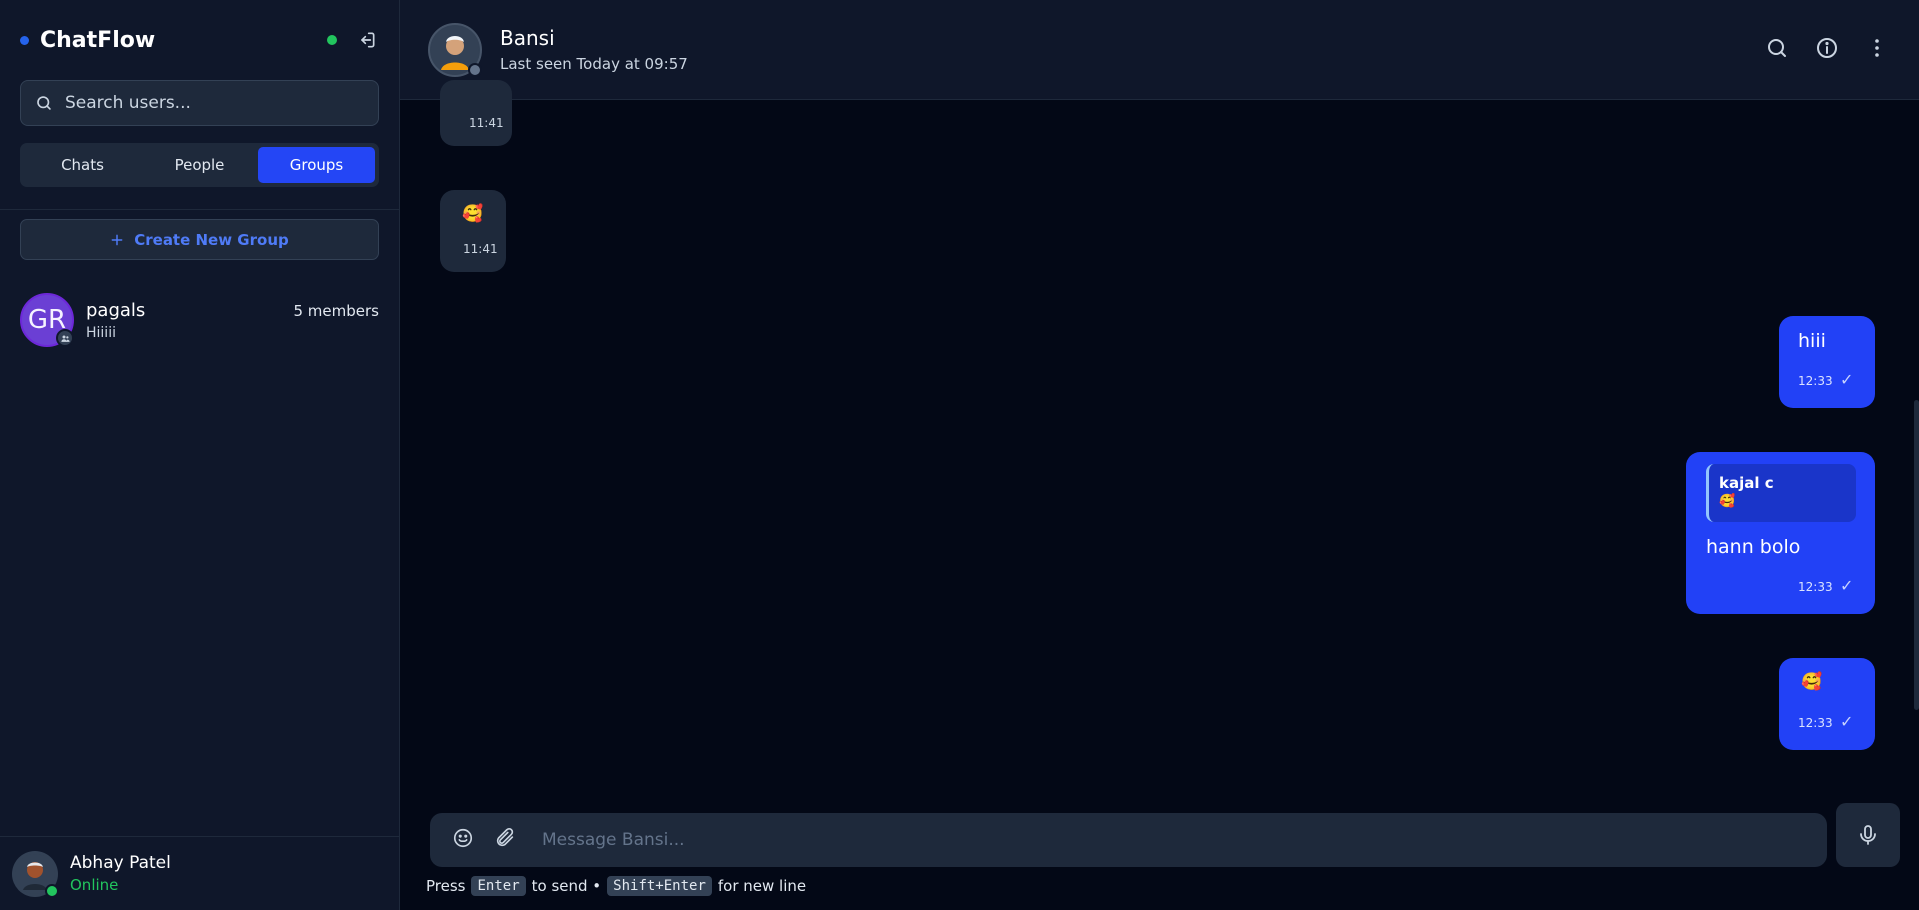 This screenshot has height=910, width=1919. What do you see at coordinates (199, 40) in the screenshot?
I see `brand-row: ChatFlow` at bounding box center [199, 40].